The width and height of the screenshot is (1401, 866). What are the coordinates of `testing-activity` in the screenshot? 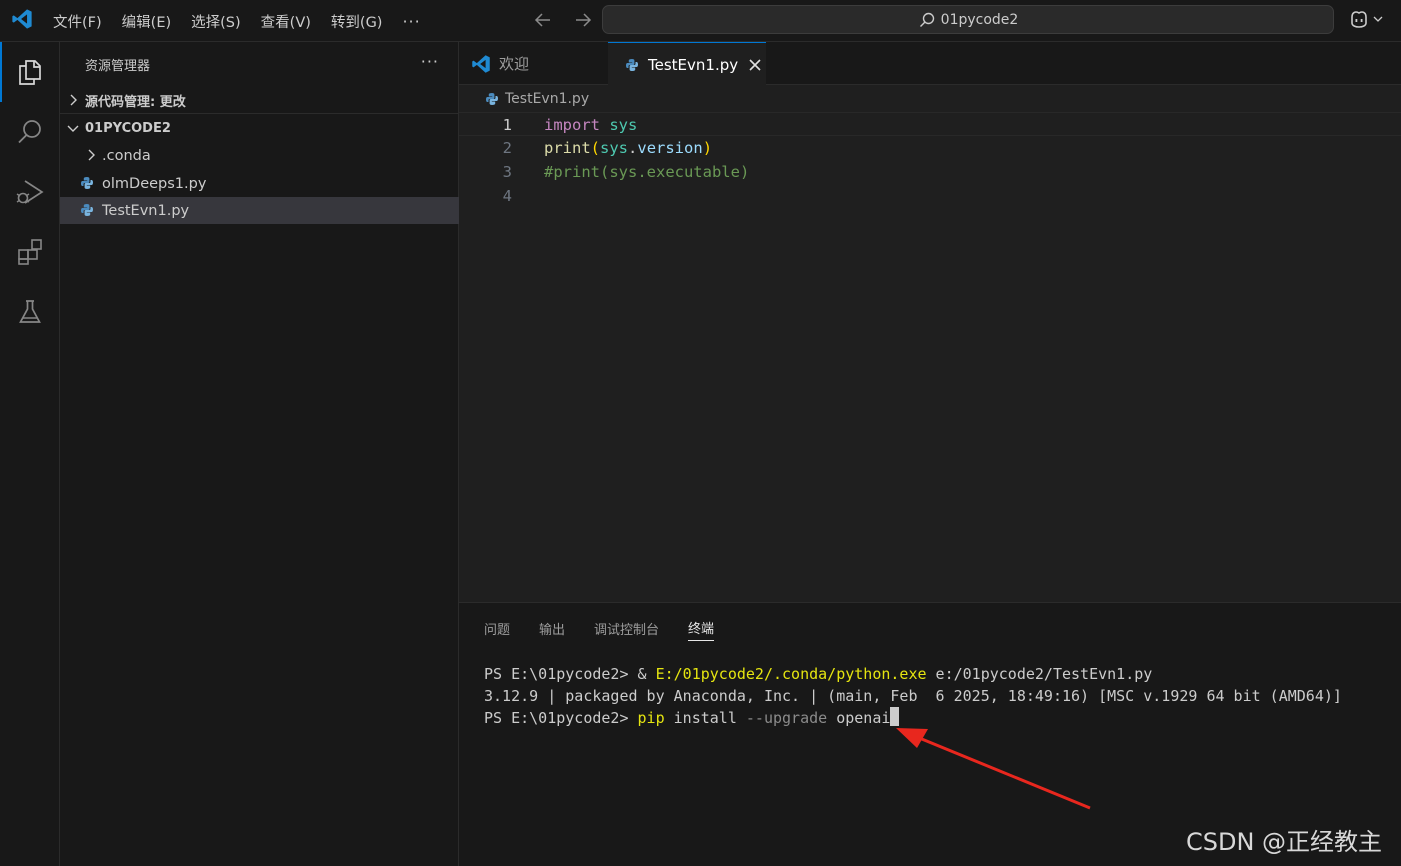 It's located at (30, 312).